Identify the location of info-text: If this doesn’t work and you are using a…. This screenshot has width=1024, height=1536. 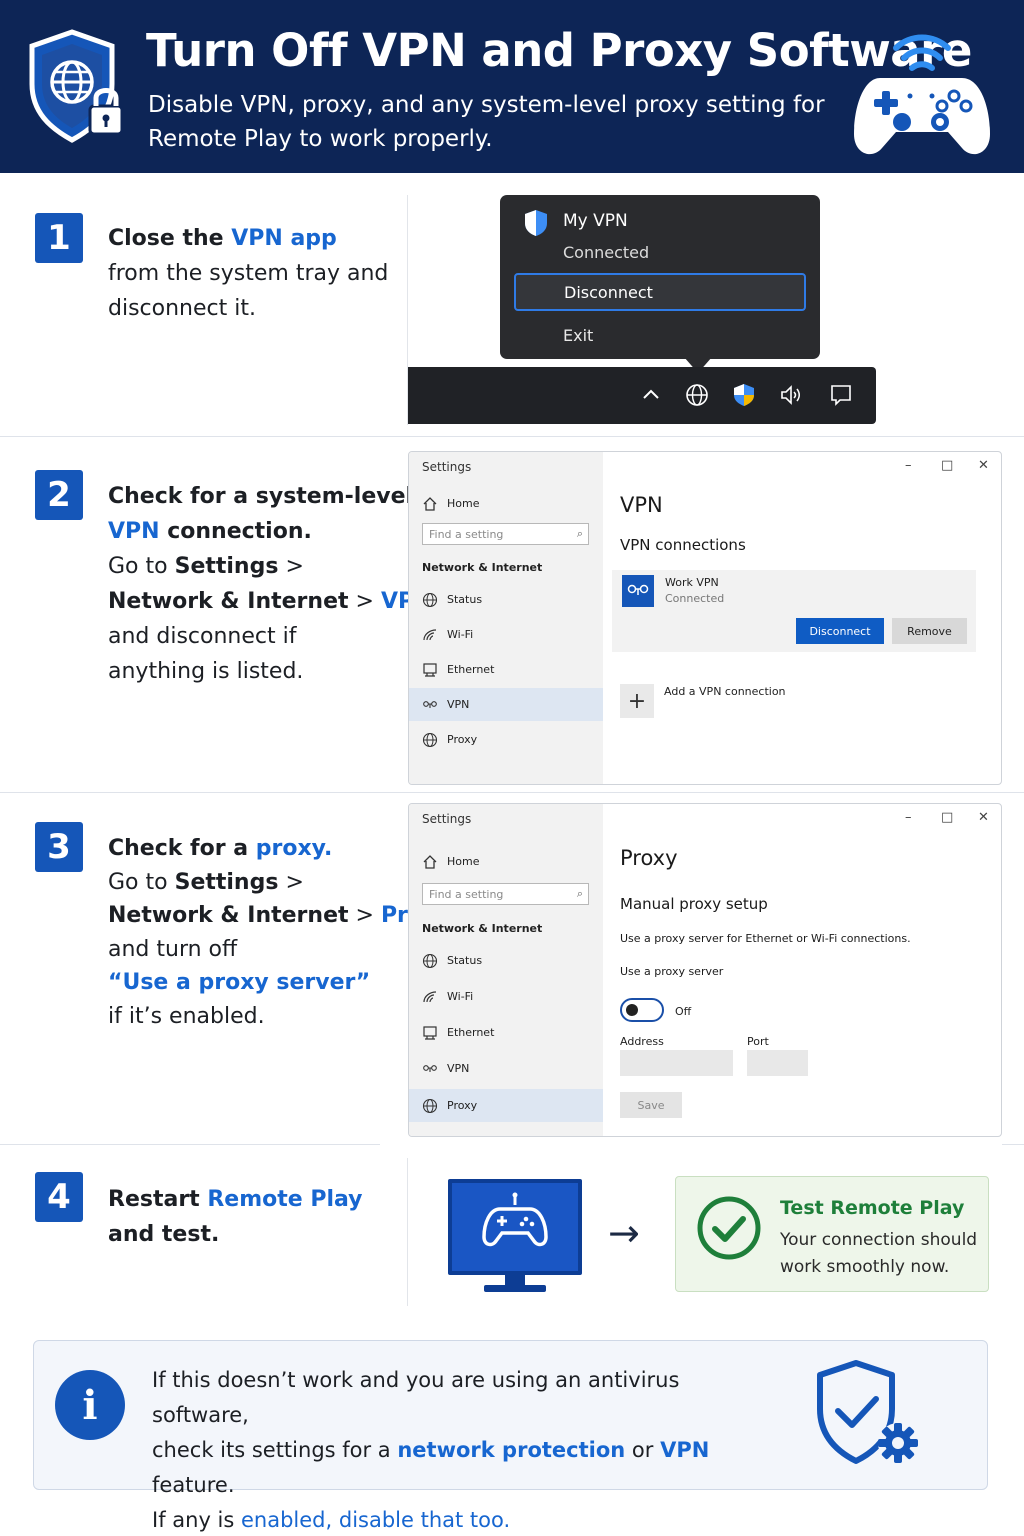
(431, 1450).